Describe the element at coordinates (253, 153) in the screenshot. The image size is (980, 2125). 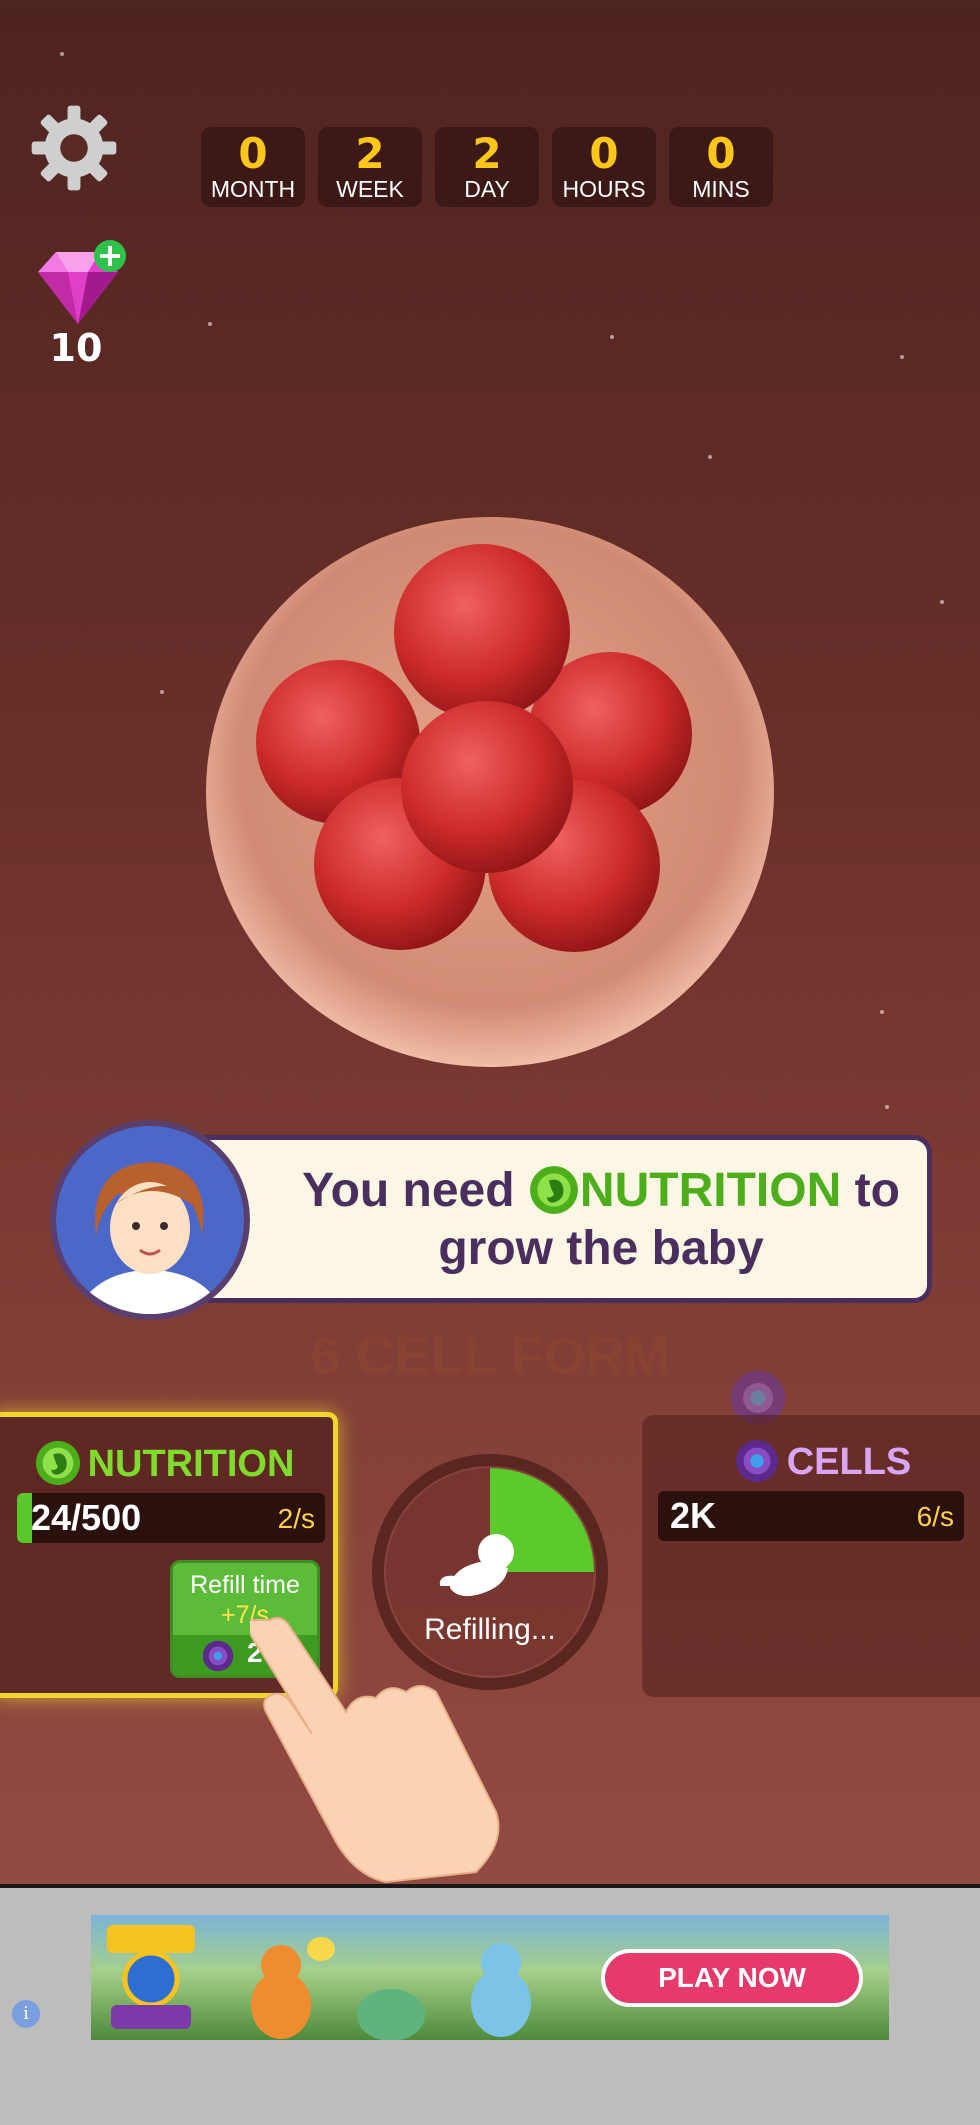
I see `timer-month-value: 0` at that location.